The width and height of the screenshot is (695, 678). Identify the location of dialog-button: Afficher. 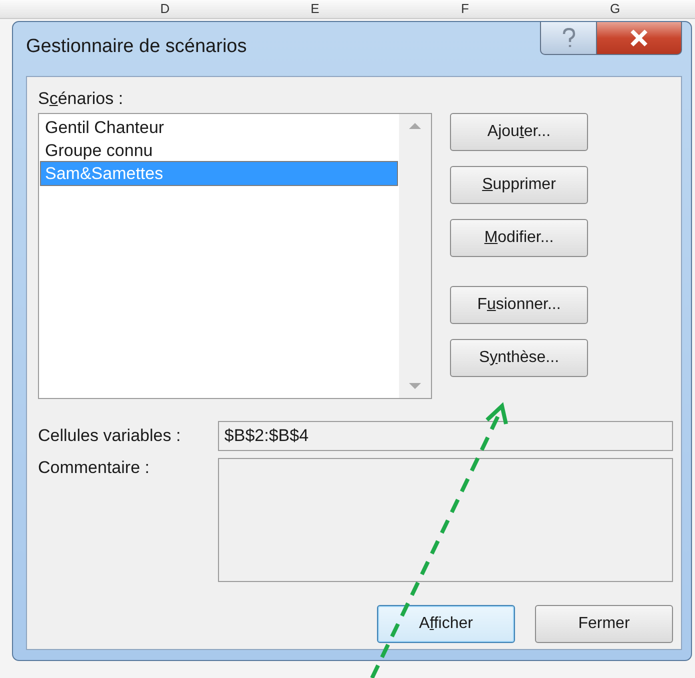
(446, 624).